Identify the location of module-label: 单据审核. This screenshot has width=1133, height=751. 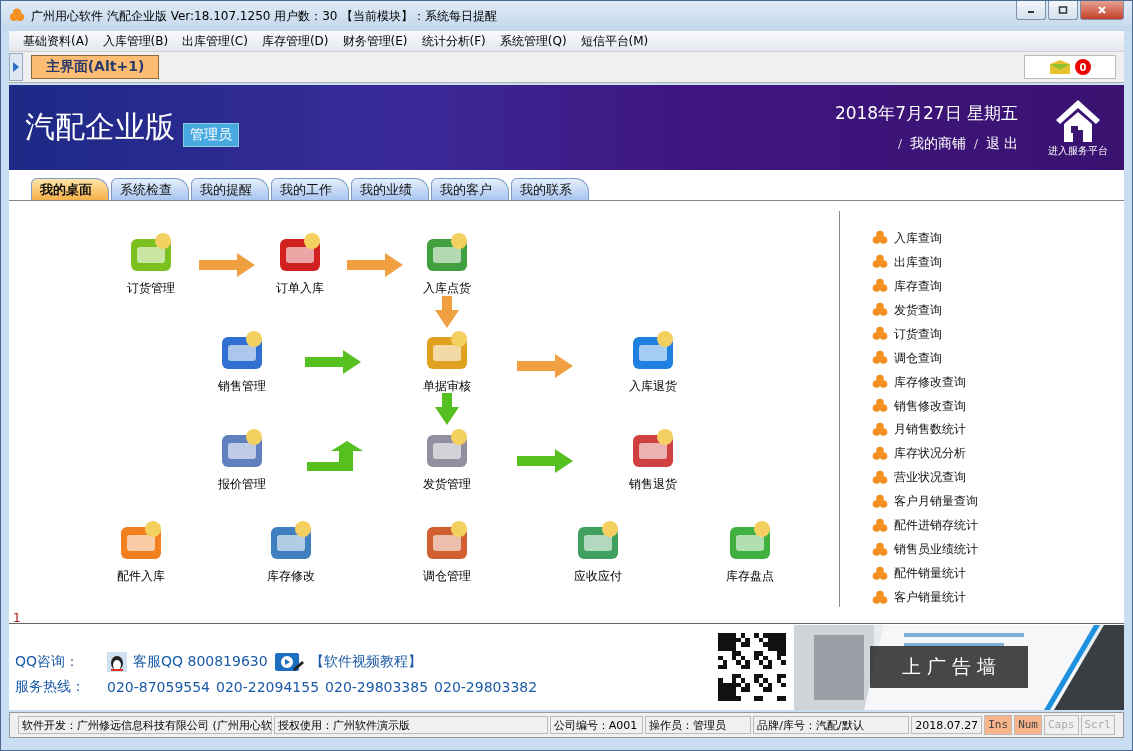
(447, 386).